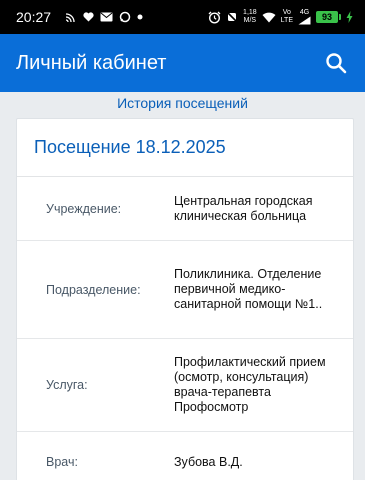 This screenshot has height=480, width=365. I want to click on battery-icon: 93, so click(328, 17).